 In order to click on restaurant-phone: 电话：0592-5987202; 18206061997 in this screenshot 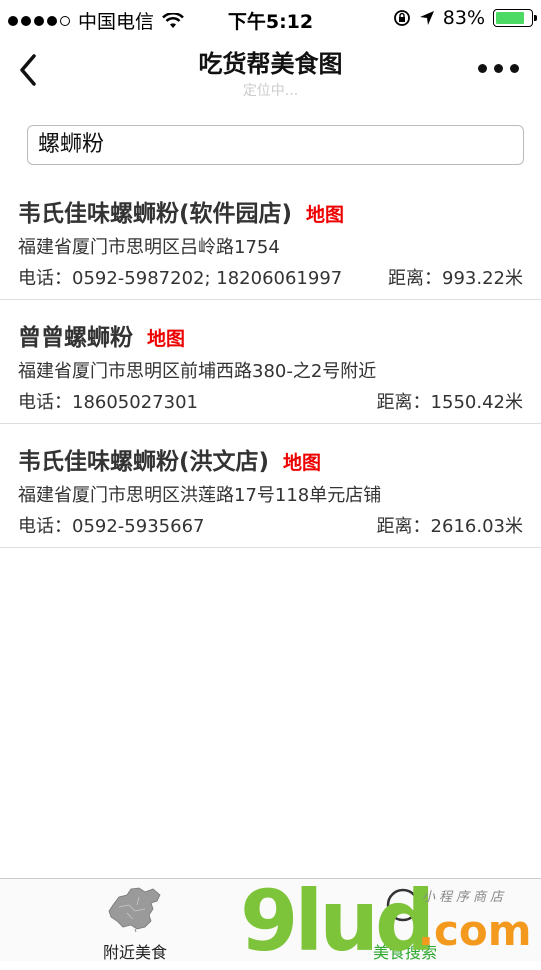, I will do `click(180, 278)`.